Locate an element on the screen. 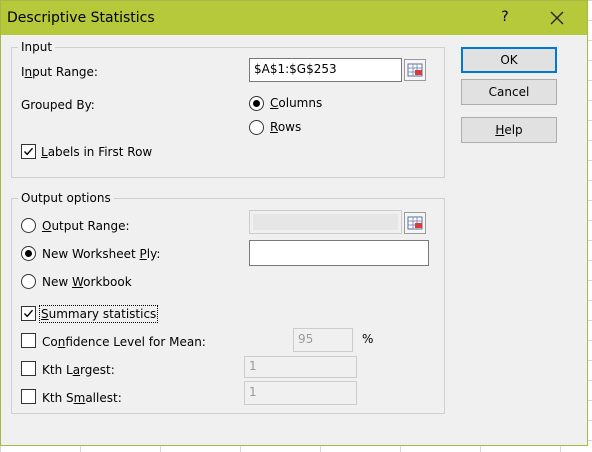 The width and height of the screenshot is (592, 452). kth-largest-checkbox is located at coordinates (28, 368).